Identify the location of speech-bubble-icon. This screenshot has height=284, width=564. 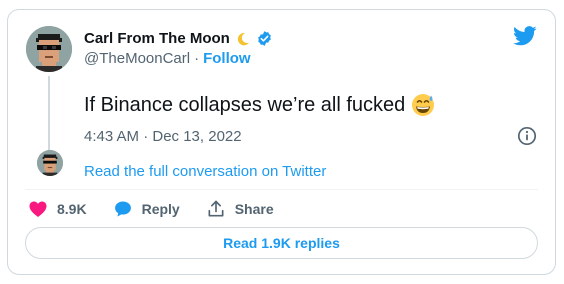
(122, 209).